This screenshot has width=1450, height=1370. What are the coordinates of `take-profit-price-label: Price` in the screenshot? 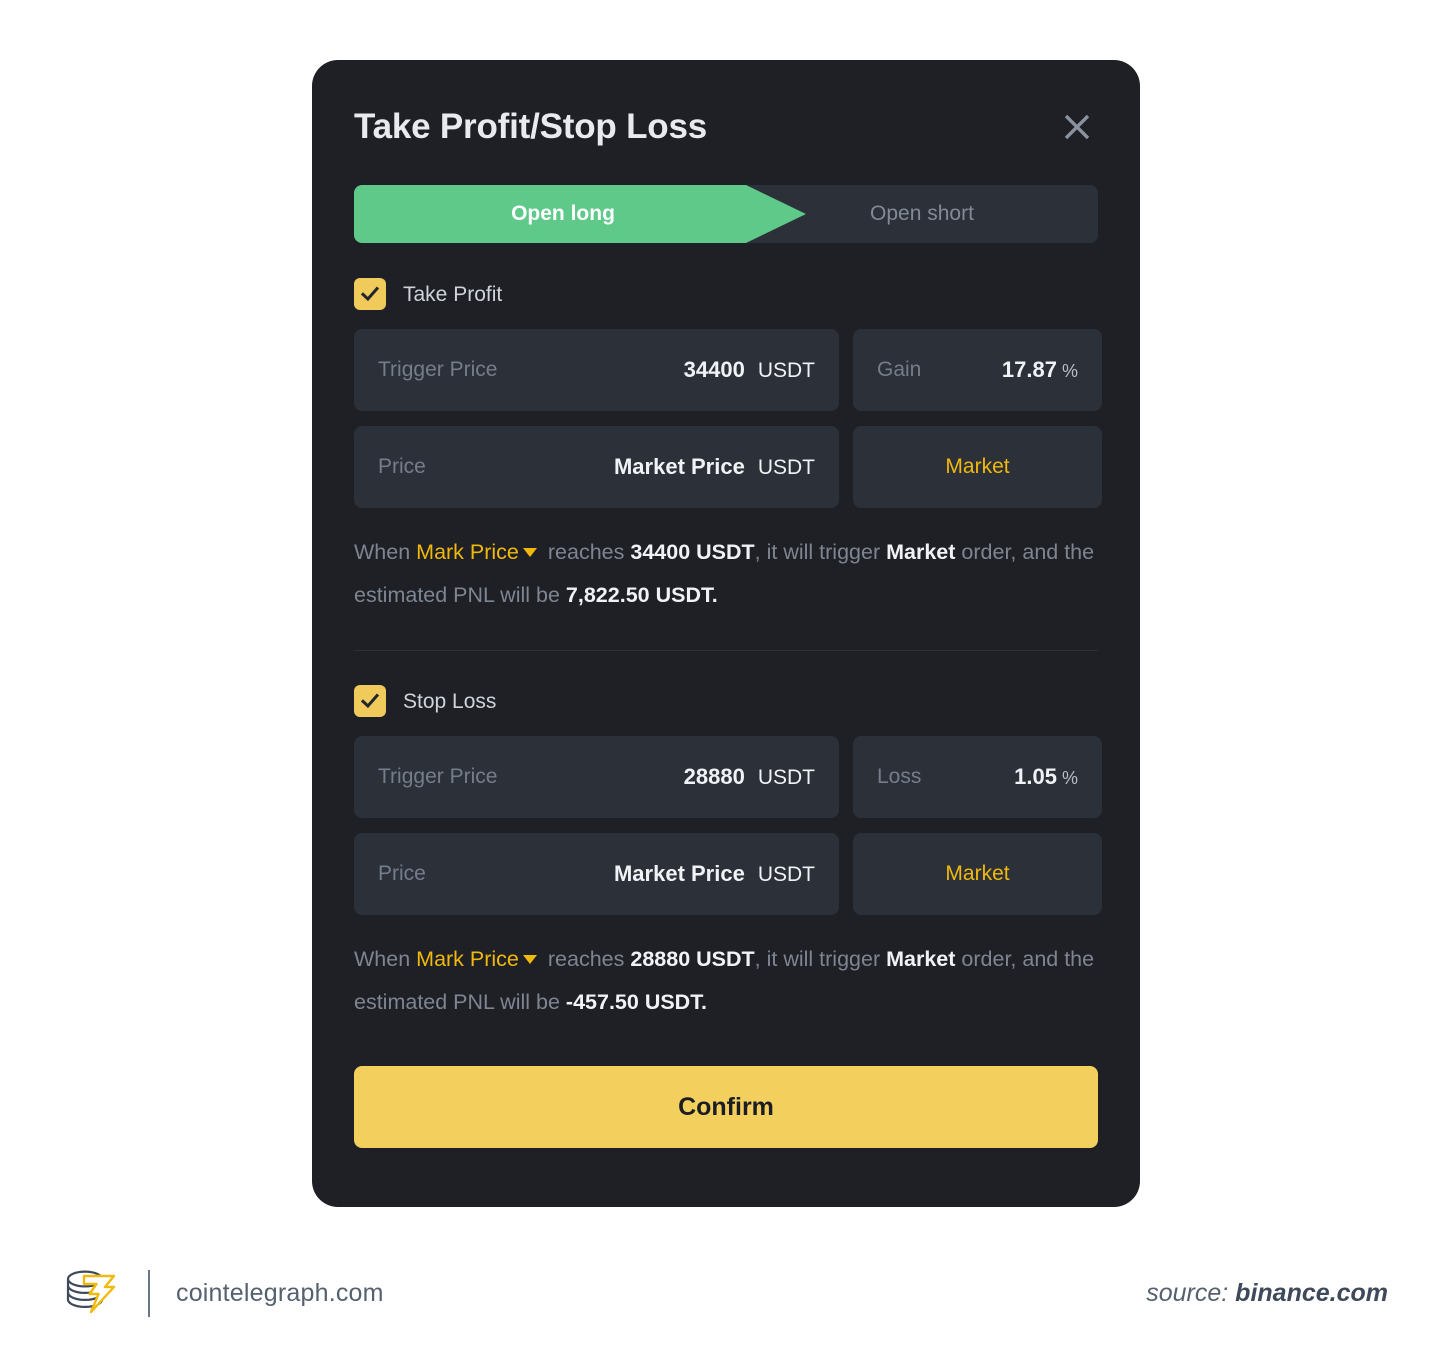 It's located at (402, 466).